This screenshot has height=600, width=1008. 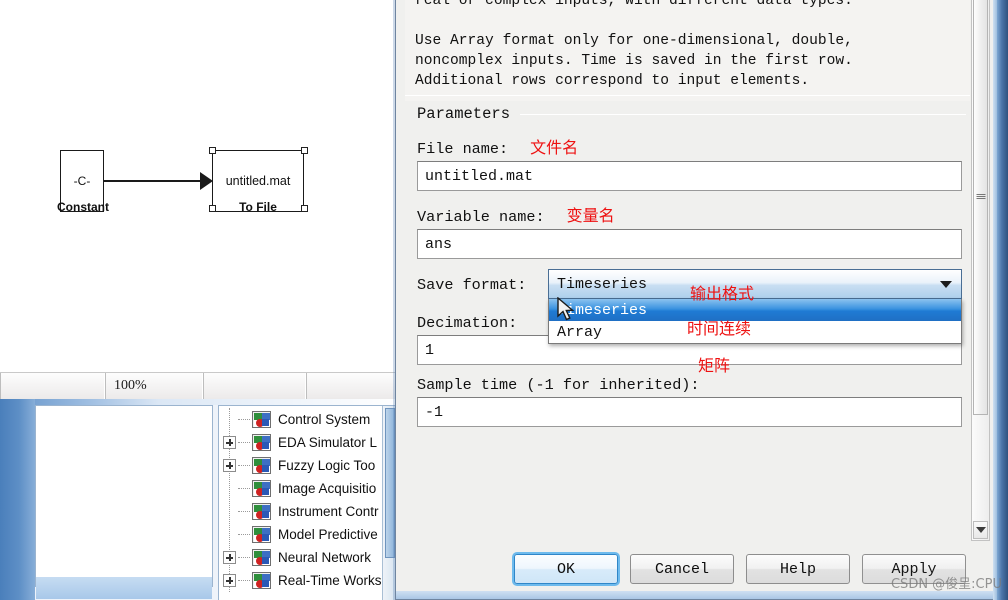 What do you see at coordinates (82, 181) in the screenshot?
I see `constant-block-symbol: -C-` at bounding box center [82, 181].